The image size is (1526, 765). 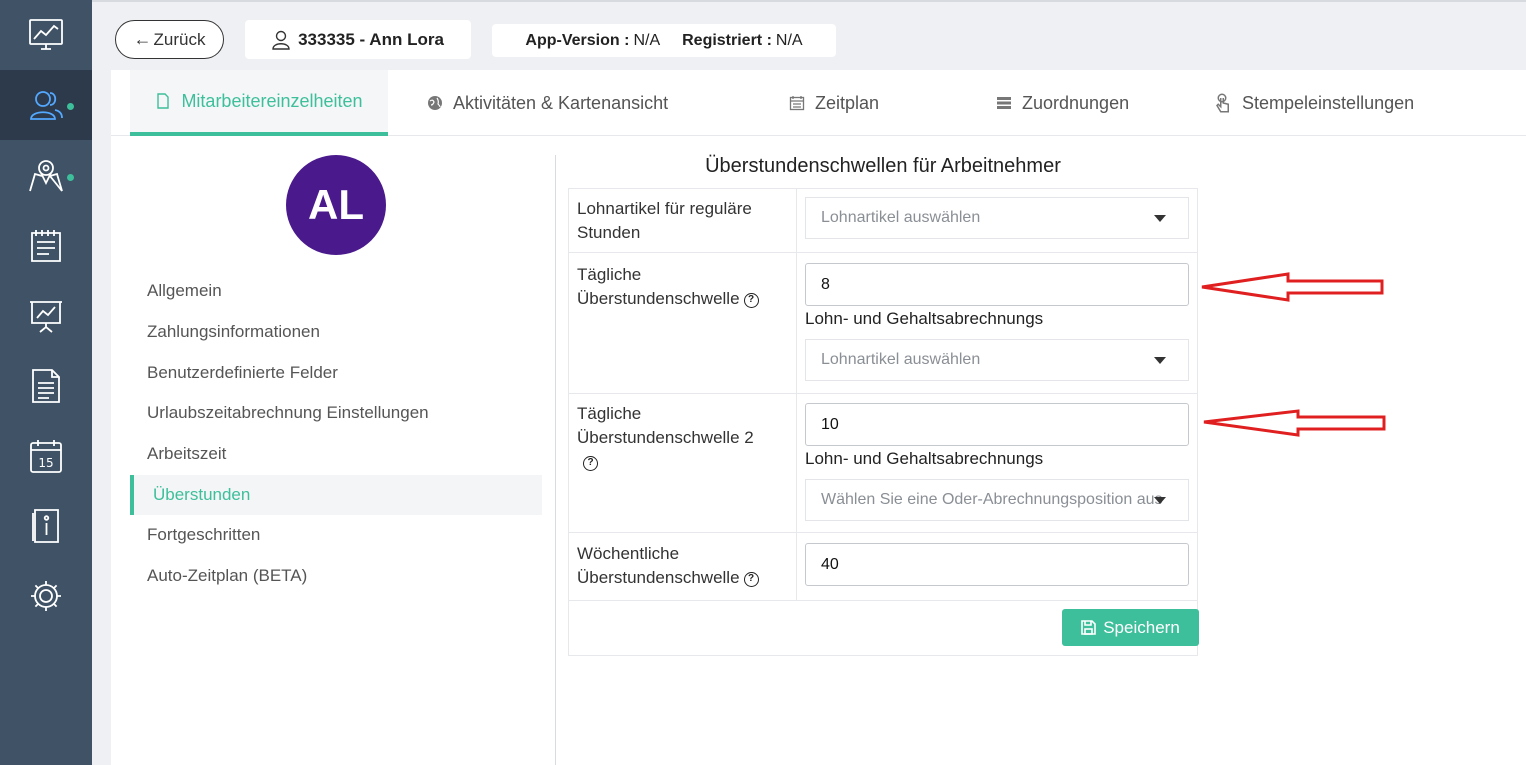 I want to click on save-button: Speichern, so click(x=1130, y=627).